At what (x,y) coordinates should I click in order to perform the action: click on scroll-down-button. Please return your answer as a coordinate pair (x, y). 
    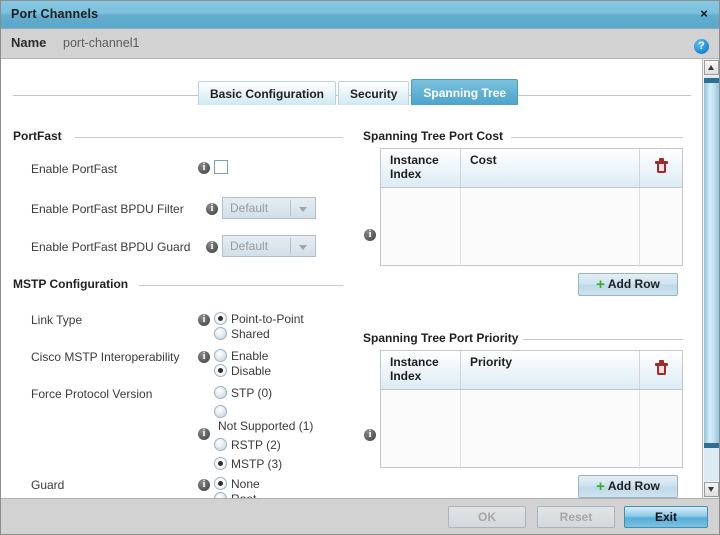
    Looking at the image, I should click on (711, 489).